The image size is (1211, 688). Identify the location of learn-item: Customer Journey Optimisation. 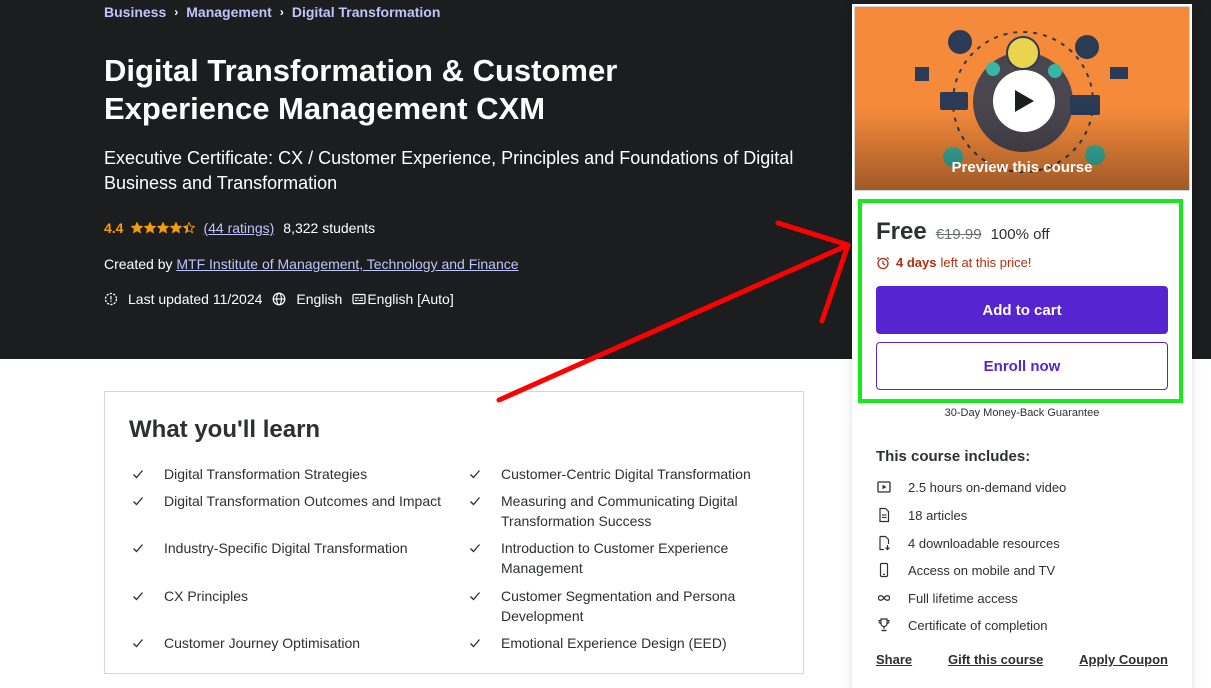
(292, 643).